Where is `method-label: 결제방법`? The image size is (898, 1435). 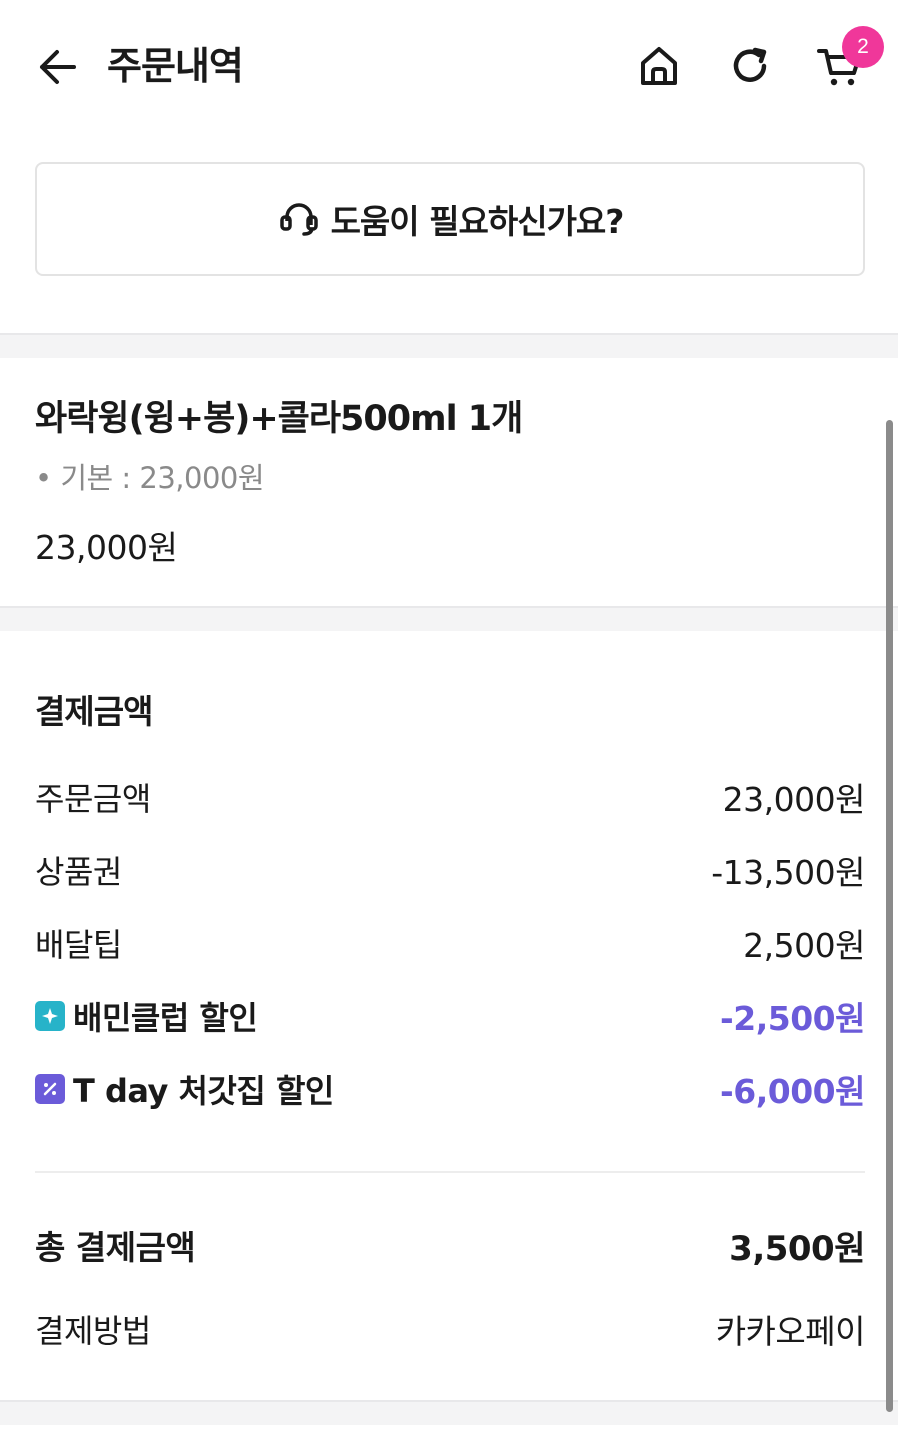 method-label: 결제방법 is located at coordinates (93, 1331).